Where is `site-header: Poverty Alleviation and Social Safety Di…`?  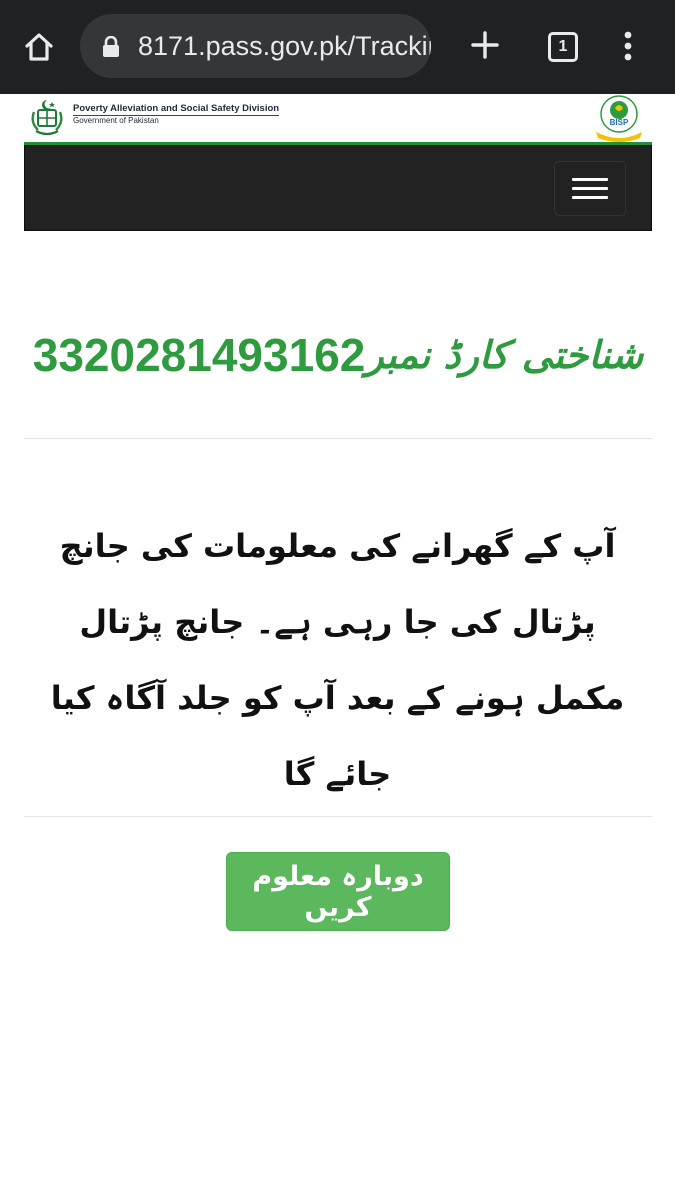
site-header: Poverty Alleviation and Social Safety Di… is located at coordinates (338, 119).